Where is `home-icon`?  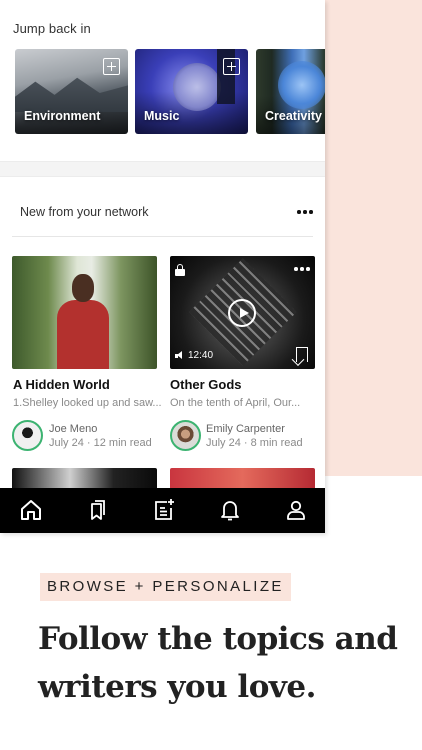 home-icon is located at coordinates (31, 510).